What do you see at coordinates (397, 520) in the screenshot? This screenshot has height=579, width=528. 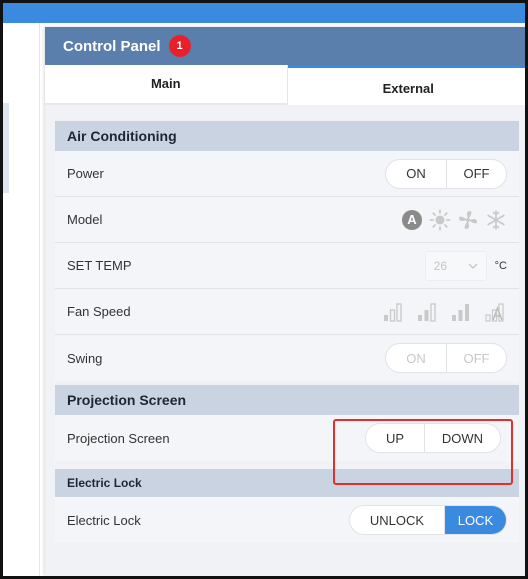 I see `unlock-button: UNLOCK` at bounding box center [397, 520].